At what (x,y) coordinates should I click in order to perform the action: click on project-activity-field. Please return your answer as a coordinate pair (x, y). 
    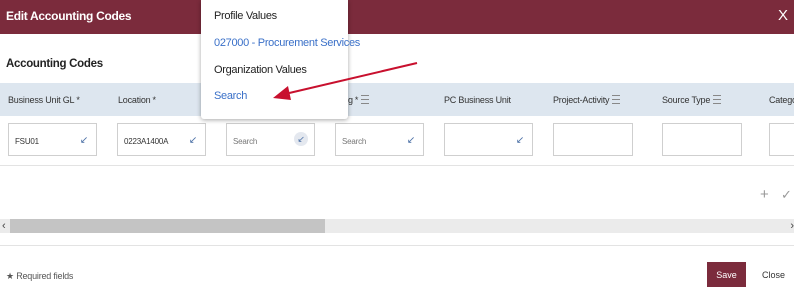
    Looking at the image, I should click on (593, 139).